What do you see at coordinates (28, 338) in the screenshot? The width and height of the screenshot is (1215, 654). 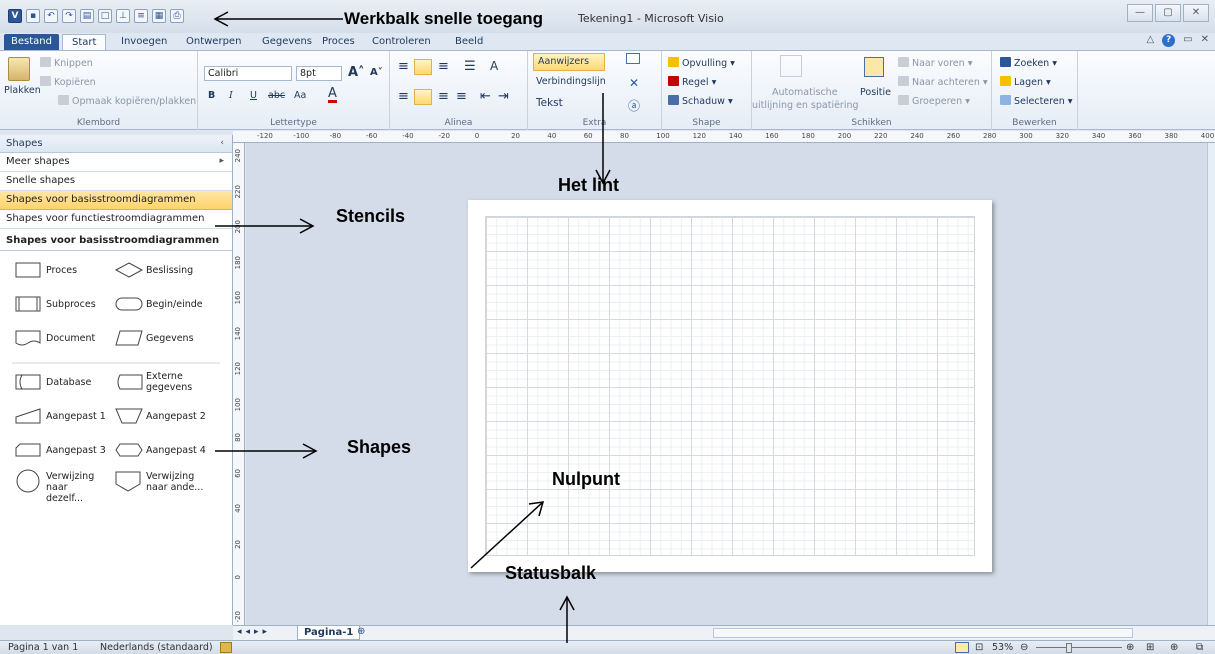 I see `document-shape-icon` at bounding box center [28, 338].